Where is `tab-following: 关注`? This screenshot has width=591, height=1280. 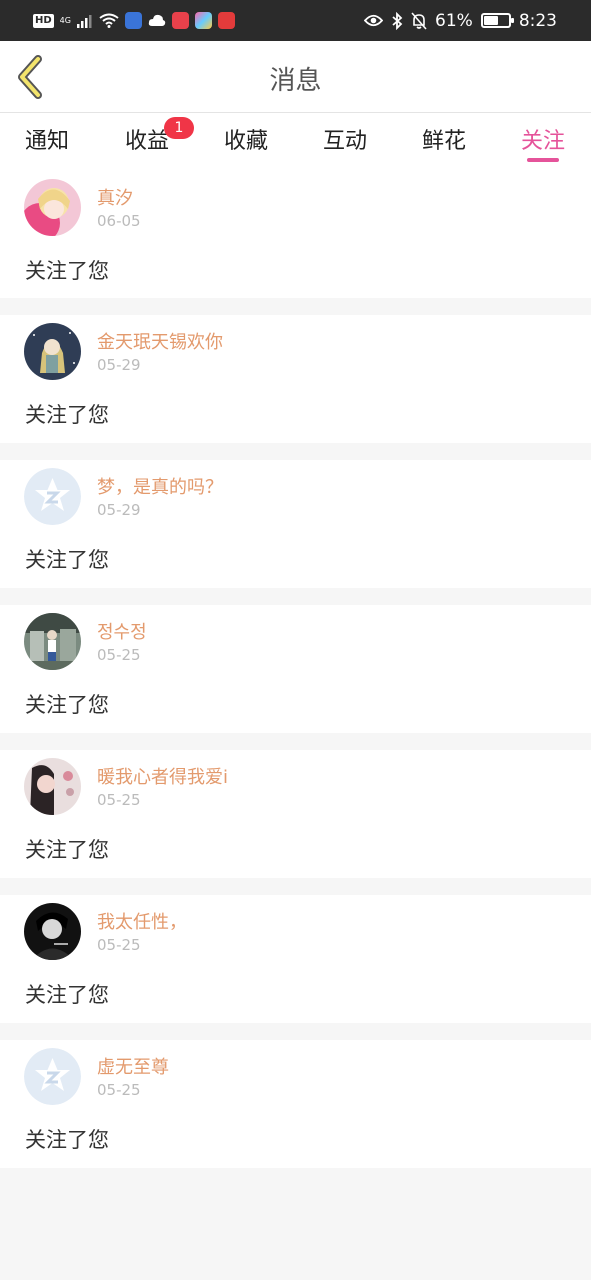
tab-following: 关注 is located at coordinates (543, 139).